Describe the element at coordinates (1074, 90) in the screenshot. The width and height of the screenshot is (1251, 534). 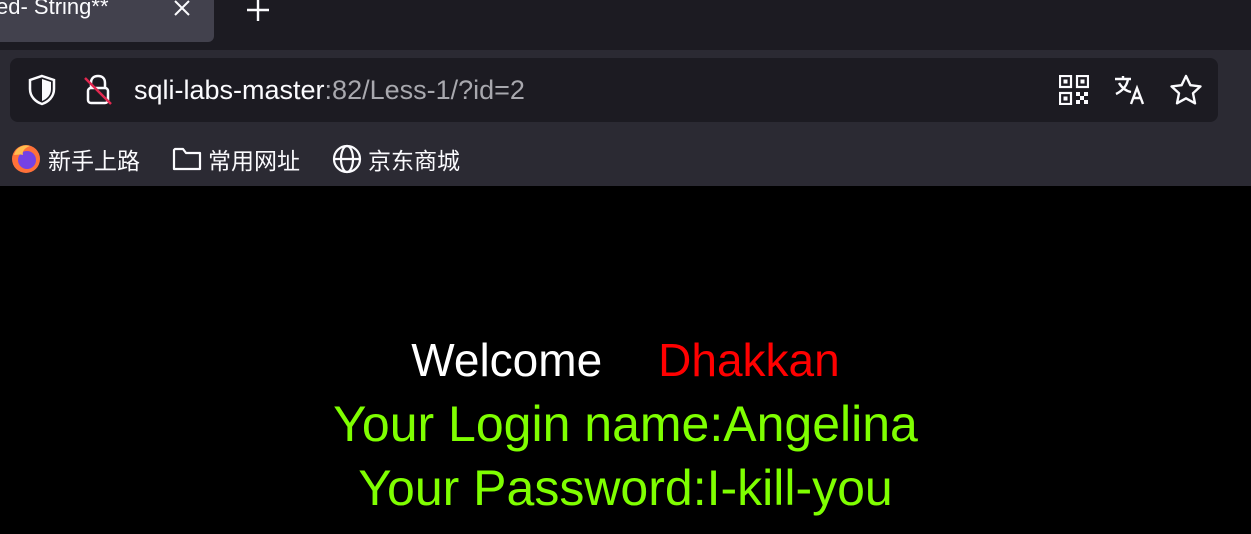
I see `qr-code-icon` at that location.